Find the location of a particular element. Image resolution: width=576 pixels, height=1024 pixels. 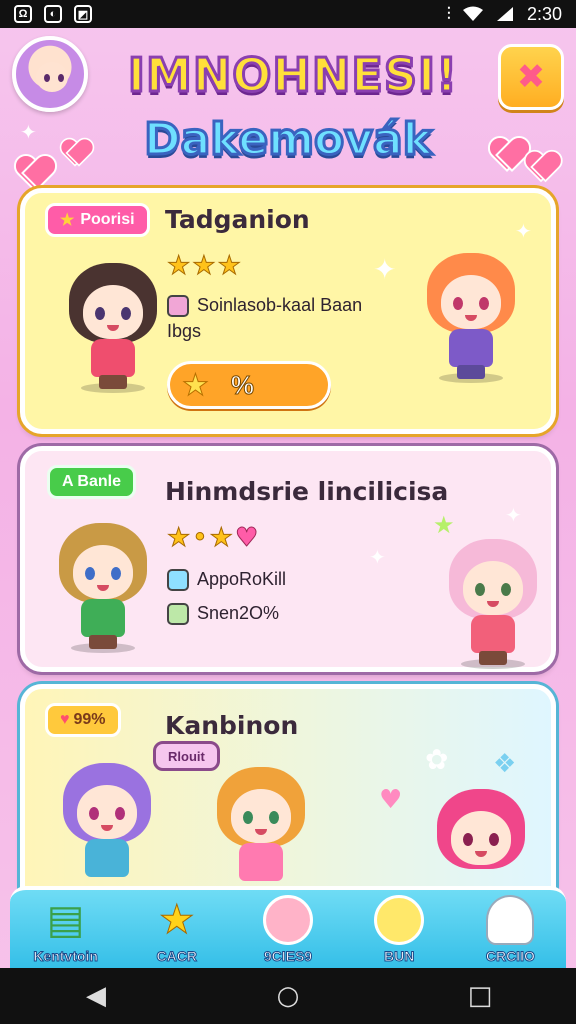

nav-item-crciio: CRCIIO is located at coordinates (510, 925).